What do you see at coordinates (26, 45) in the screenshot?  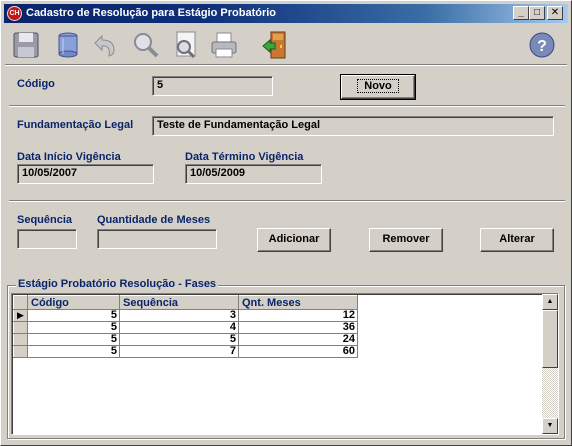 I see `save-icon` at bounding box center [26, 45].